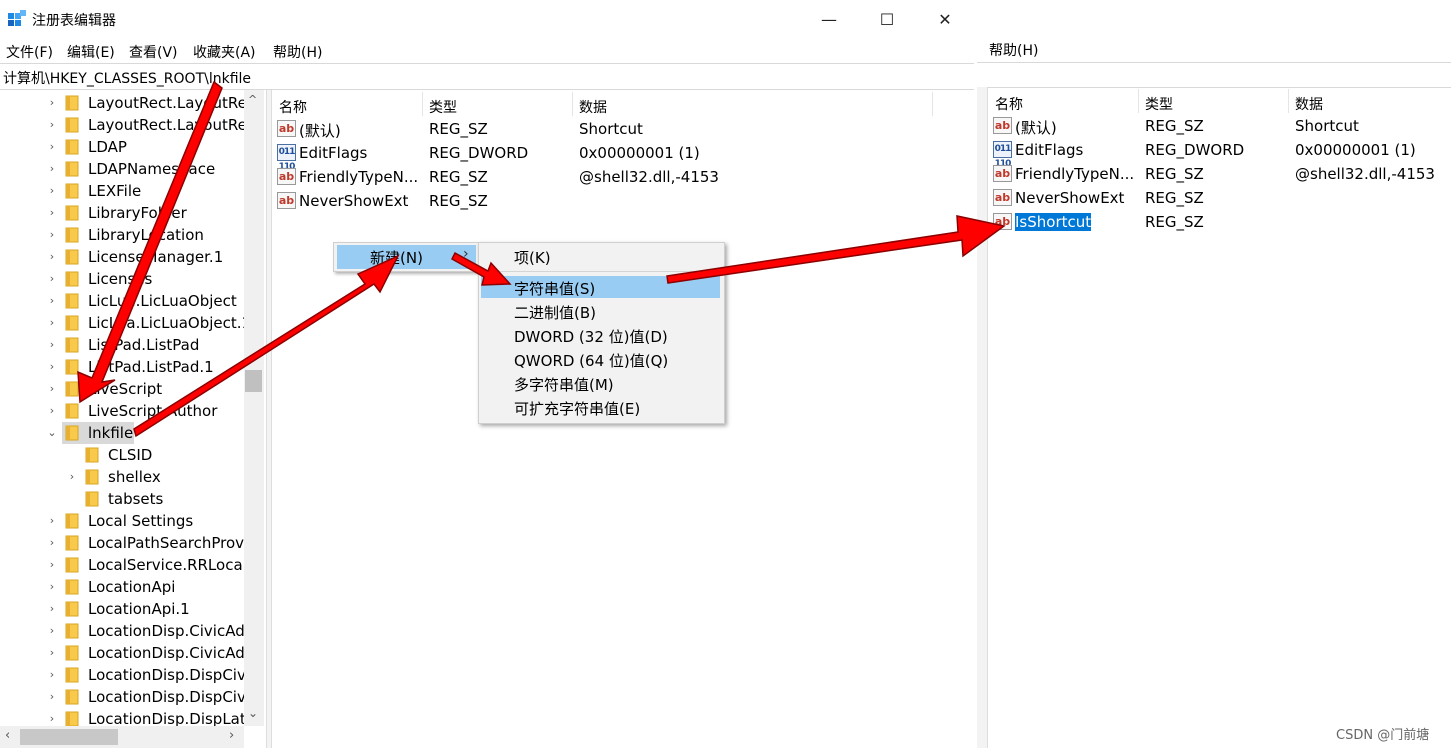 This screenshot has width=1451, height=748. What do you see at coordinates (7, 735) in the screenshot?
I see `scroll-left-icon: ‹` at bounding box center [7, 735].